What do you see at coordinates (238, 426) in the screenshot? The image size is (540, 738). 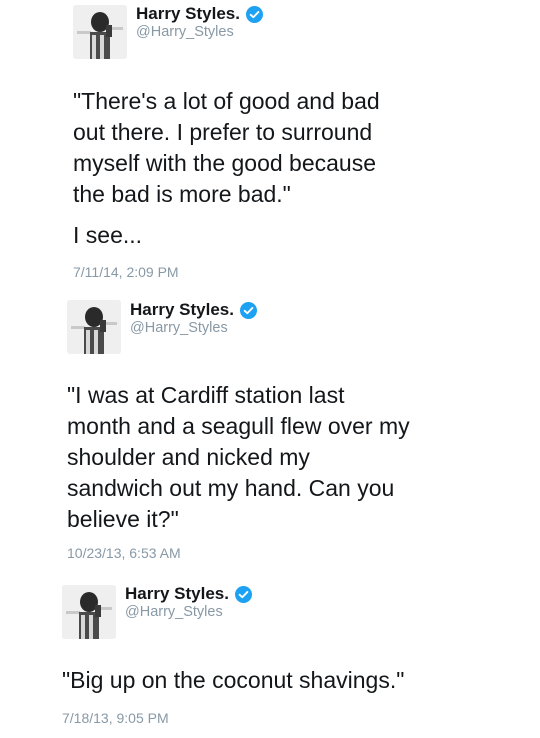 I see `tweet-text-line: month and a seagull flew over my` at bounding box center [238, 426].